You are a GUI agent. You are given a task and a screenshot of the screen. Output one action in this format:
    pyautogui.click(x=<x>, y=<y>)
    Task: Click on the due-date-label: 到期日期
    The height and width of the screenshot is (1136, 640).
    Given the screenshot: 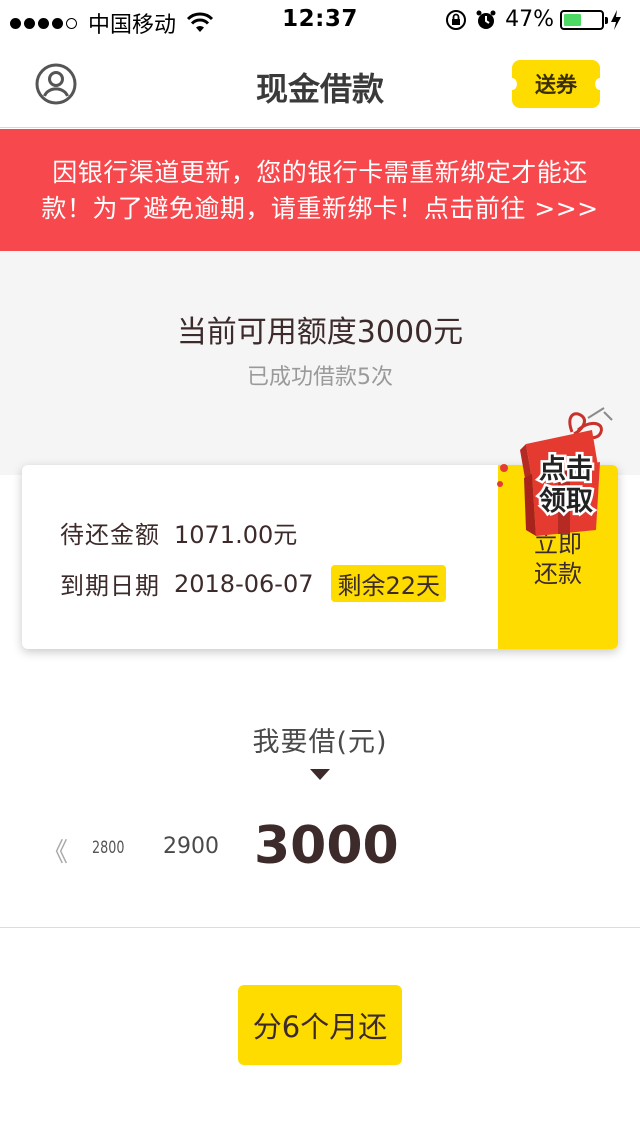 What is the action you would take?
    pyautogui.click(x=110, y=586)
    